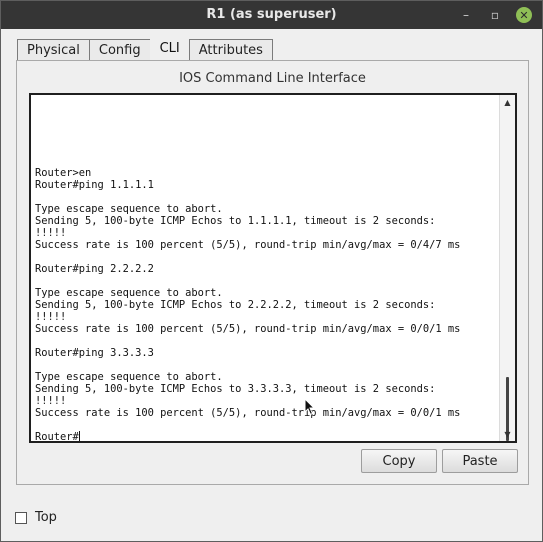 This screenshot has width=543, height=542. I want to click on top-label: Top, so click(46, 517).